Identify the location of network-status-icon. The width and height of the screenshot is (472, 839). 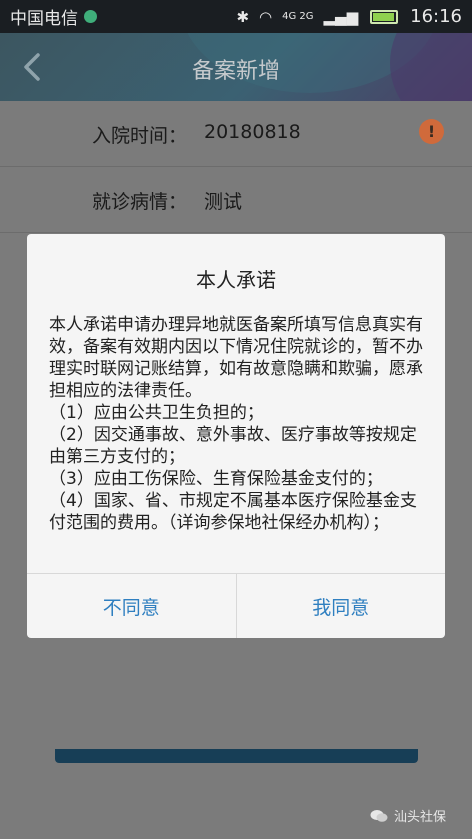
(90, 16).